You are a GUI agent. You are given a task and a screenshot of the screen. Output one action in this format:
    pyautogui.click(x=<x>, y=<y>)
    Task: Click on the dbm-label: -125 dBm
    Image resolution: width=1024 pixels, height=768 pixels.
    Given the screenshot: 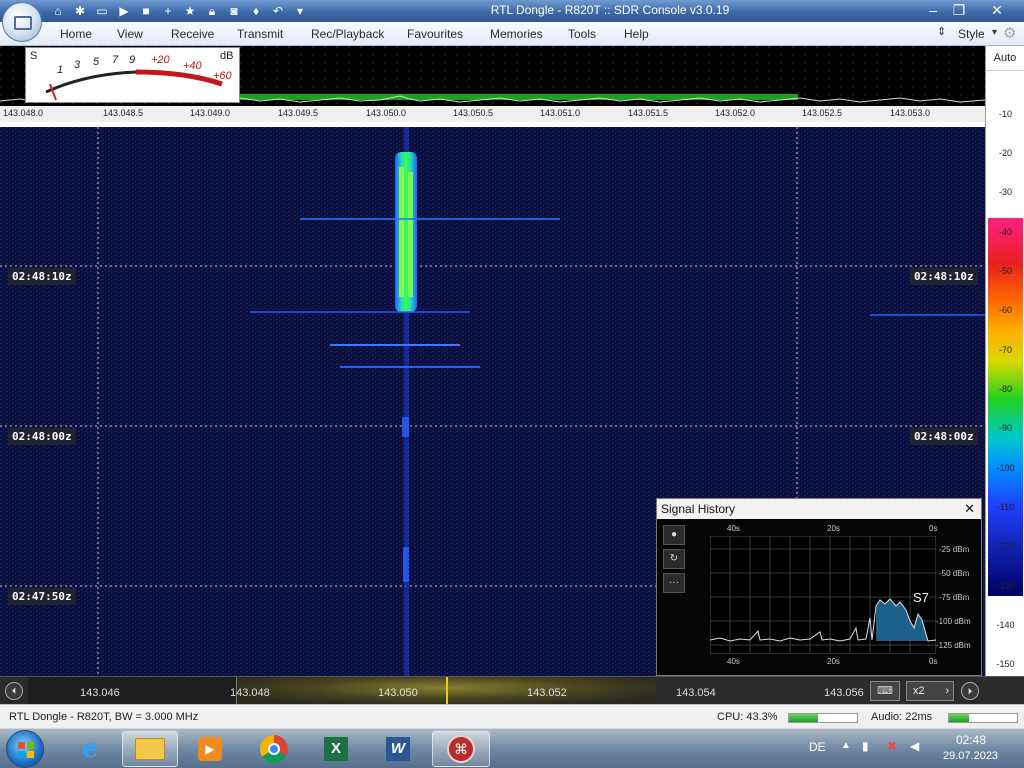 What is the action you would take?
    pyautogui.click(x=953, y=645)
    